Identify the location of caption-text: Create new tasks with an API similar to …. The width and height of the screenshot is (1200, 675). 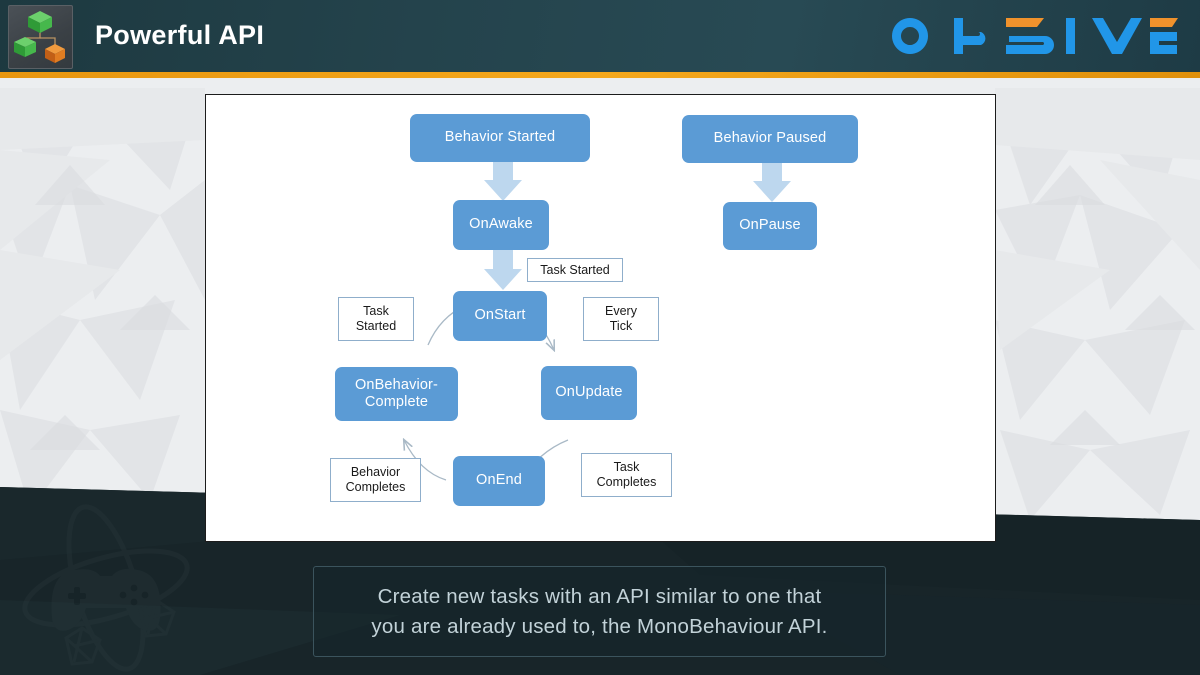
(599, 611).